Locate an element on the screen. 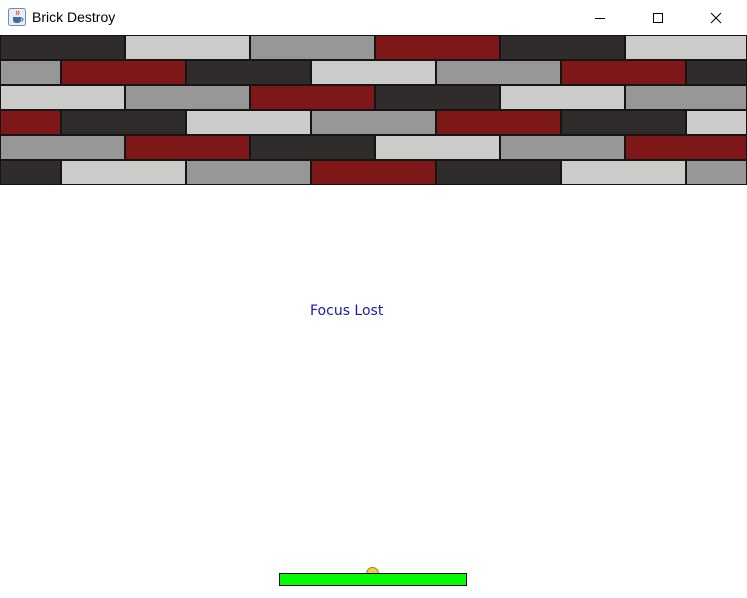  minimize-icon is located at coordinates (600, 18).